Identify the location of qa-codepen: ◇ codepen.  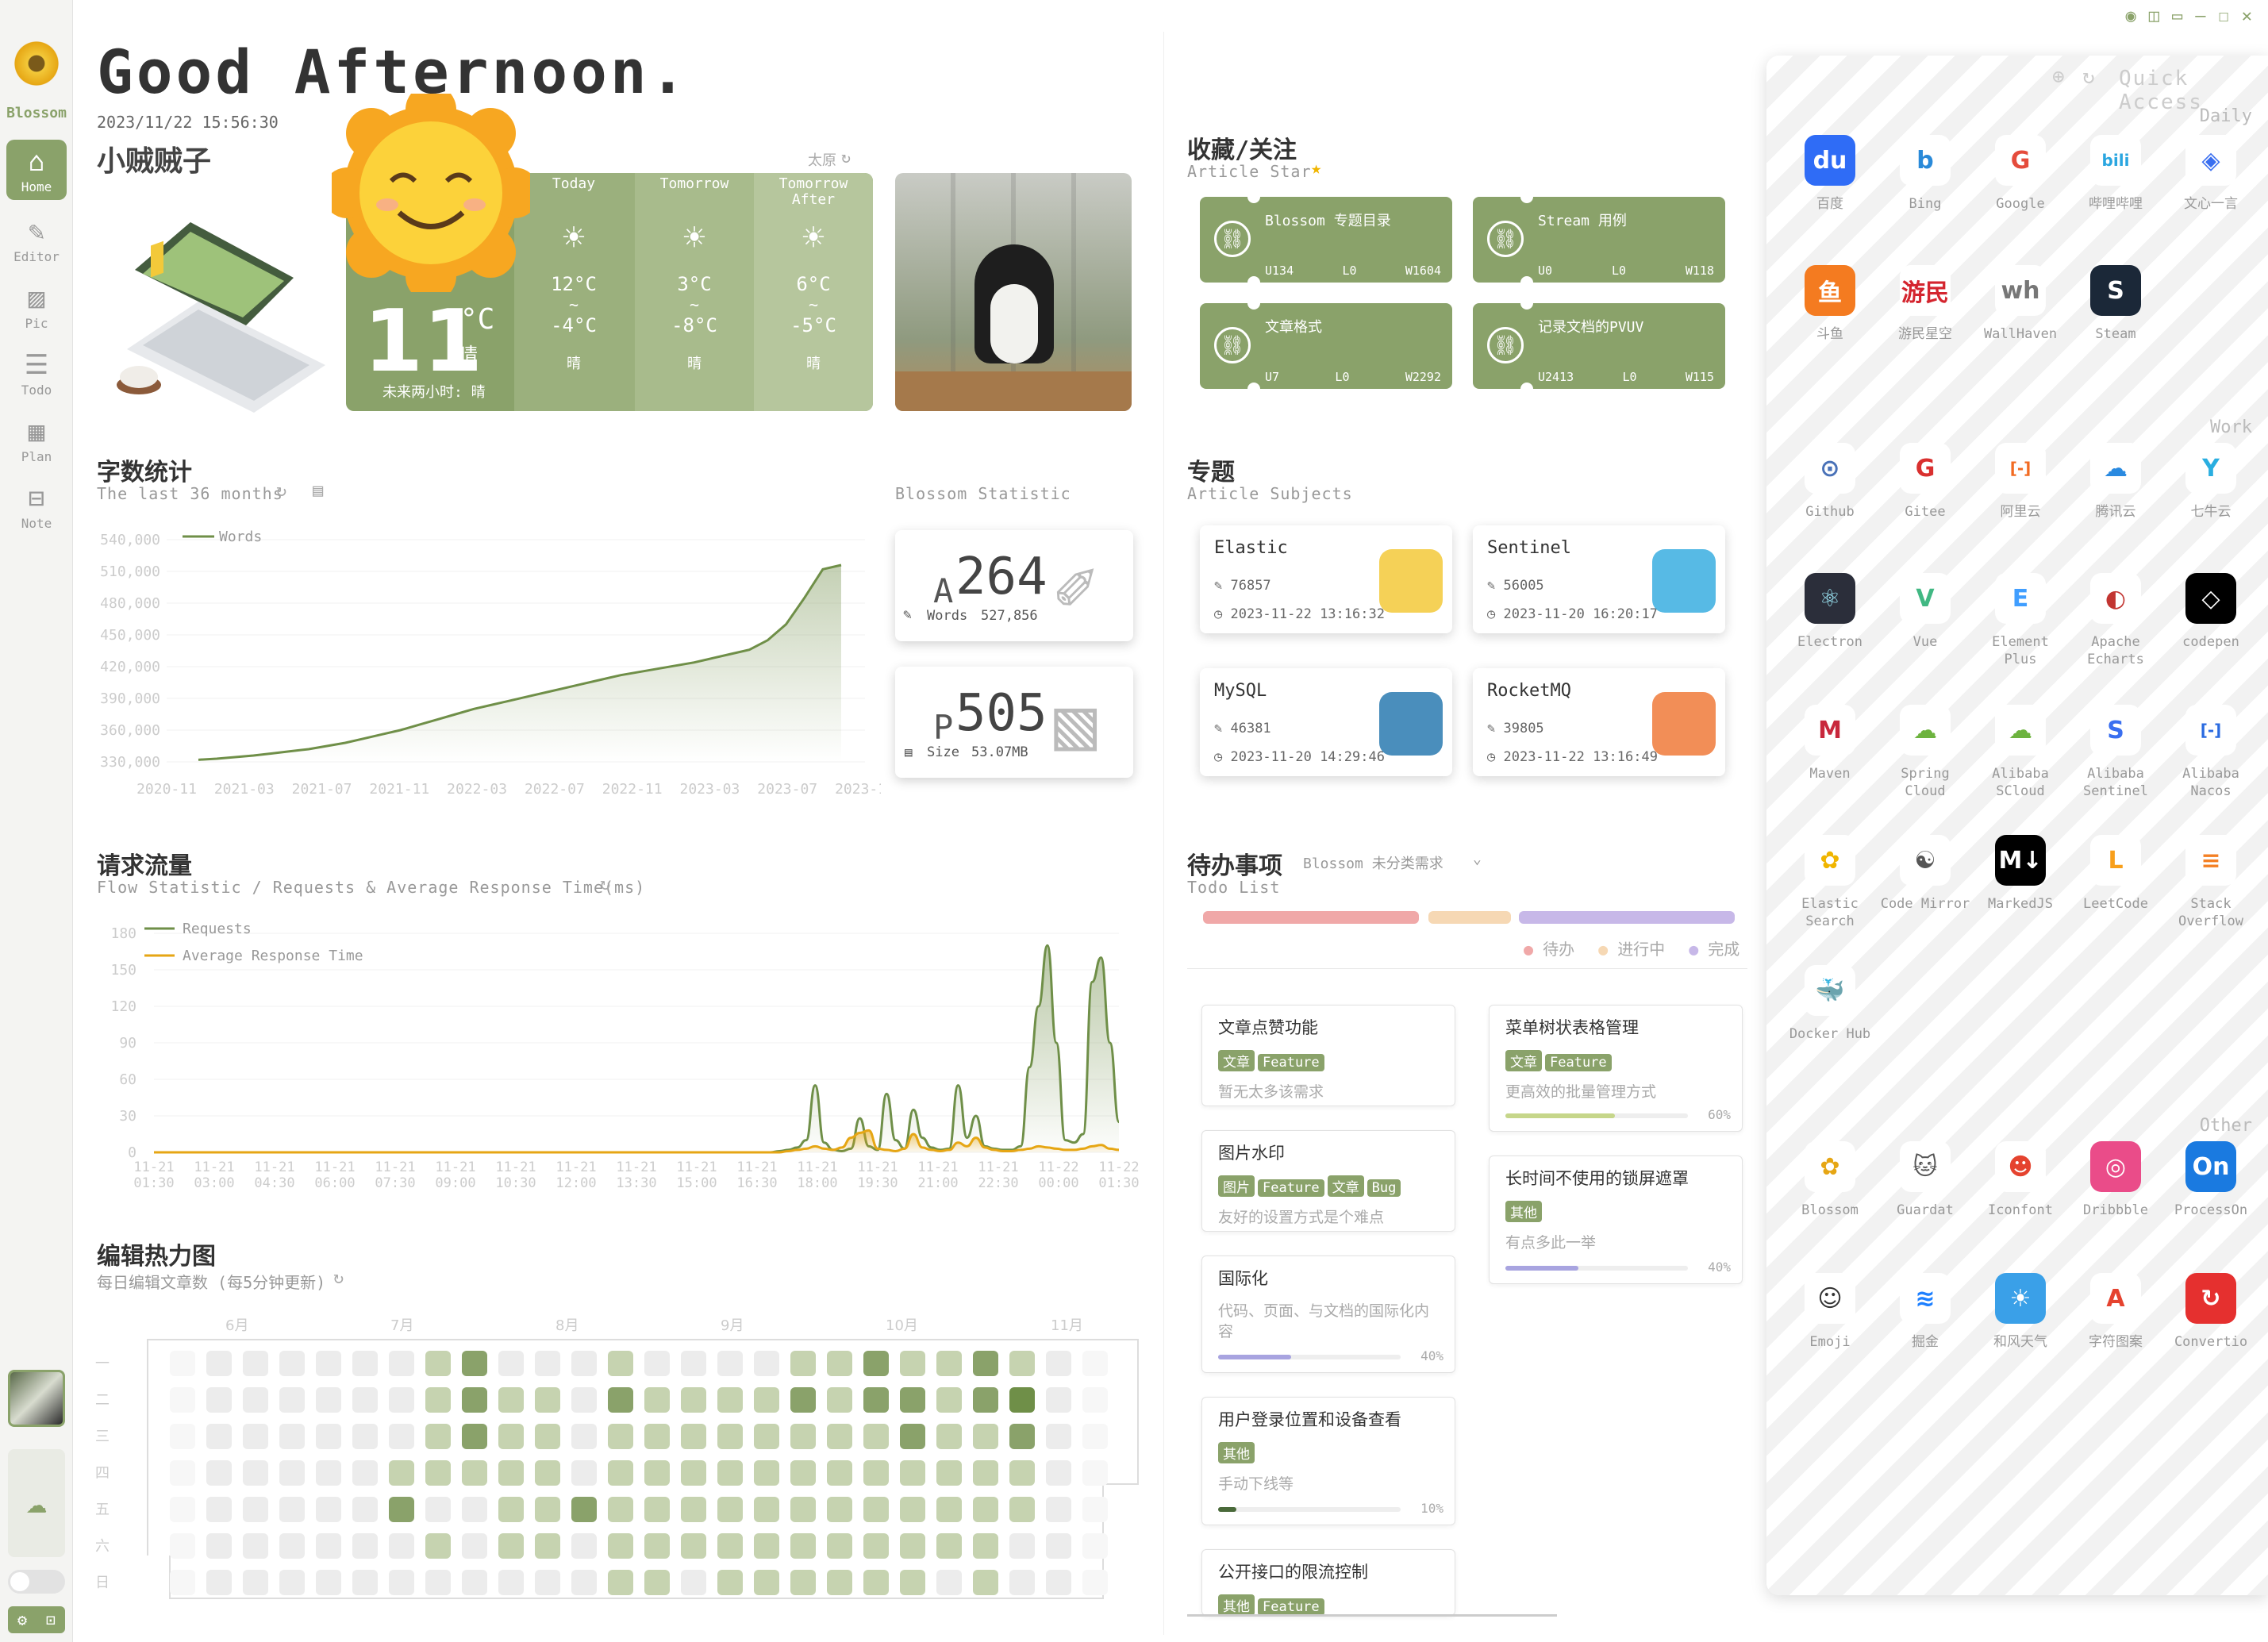
(2210, 612).